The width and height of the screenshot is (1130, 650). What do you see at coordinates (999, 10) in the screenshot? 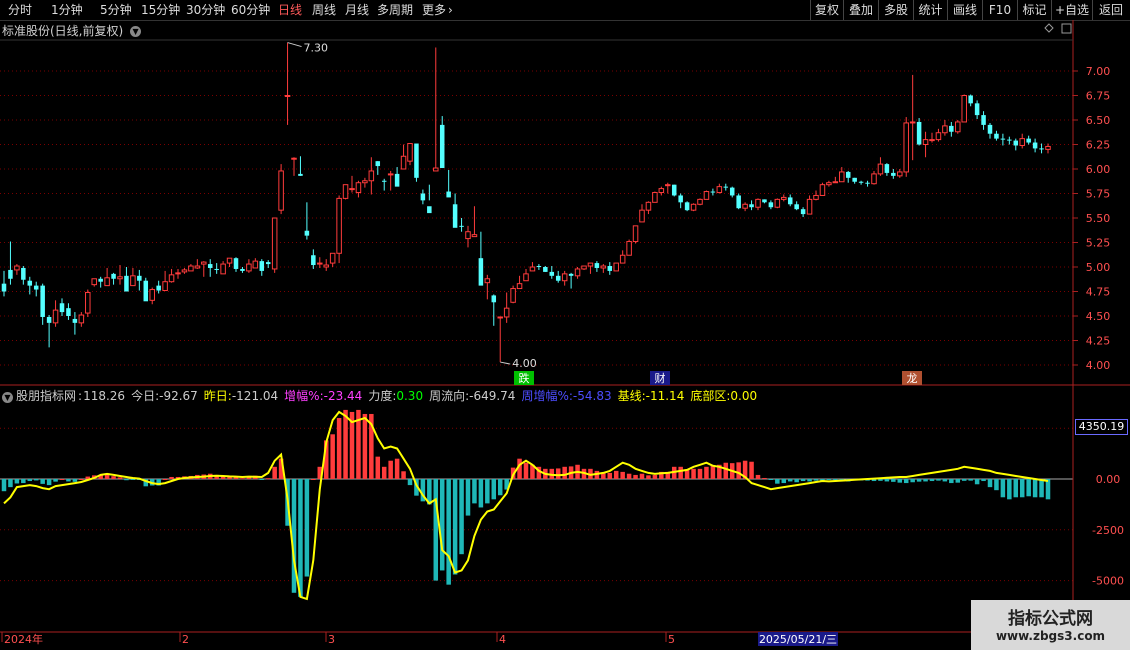
I see `f10-button: F10` at bounding box center [999, 10].